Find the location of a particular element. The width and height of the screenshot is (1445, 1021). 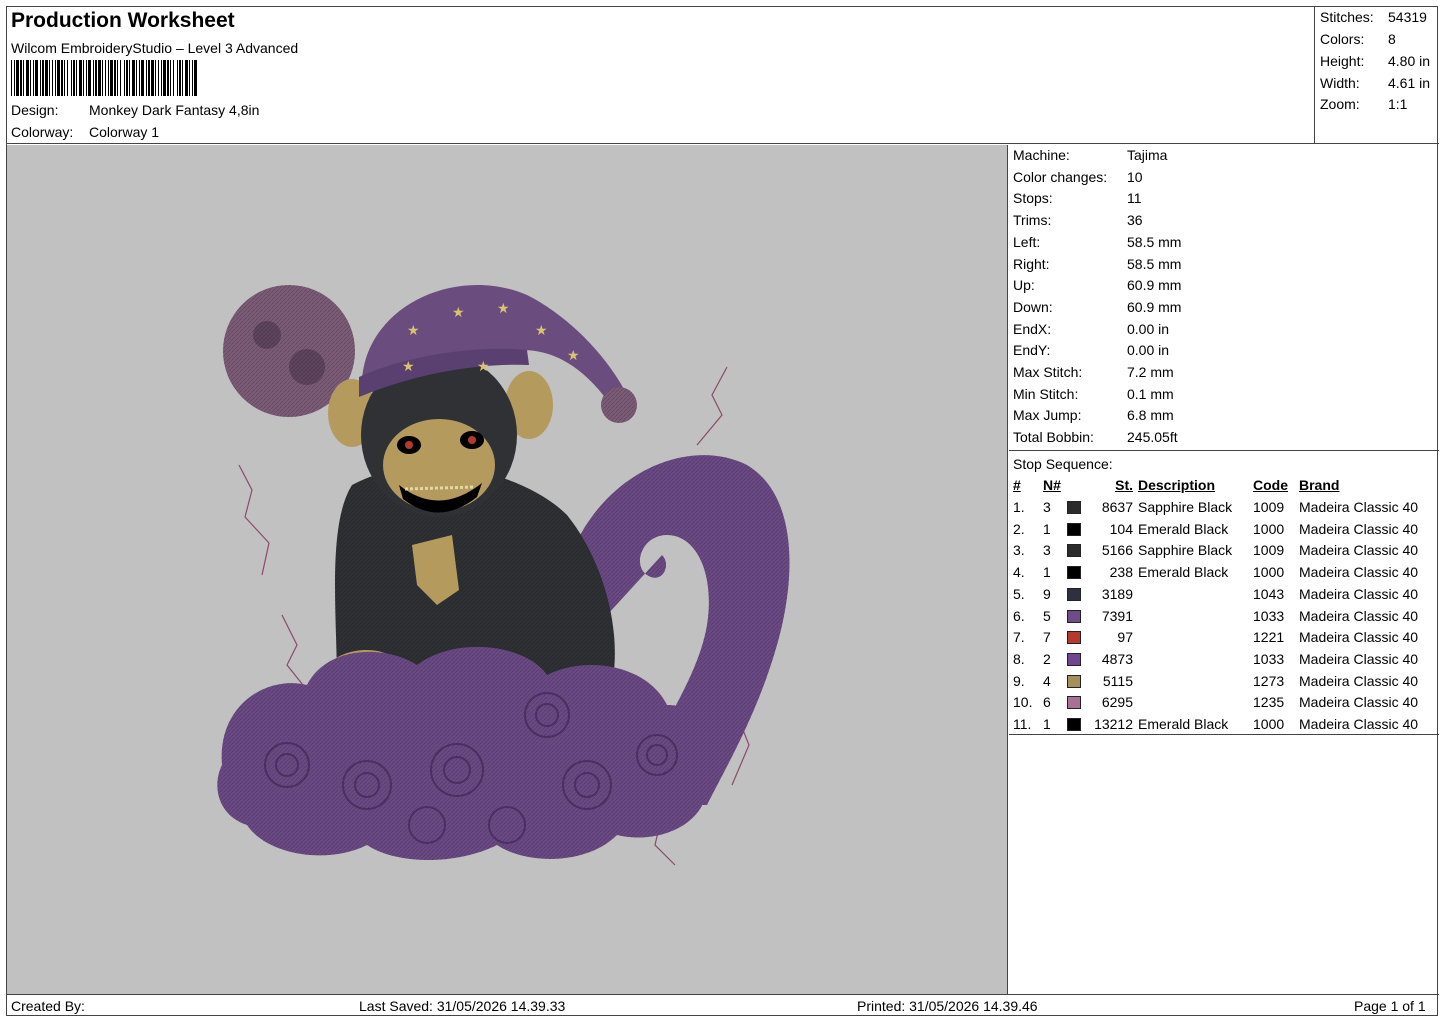

machine-info-label: Min Stitch: is located at coordinates (1046, 393).